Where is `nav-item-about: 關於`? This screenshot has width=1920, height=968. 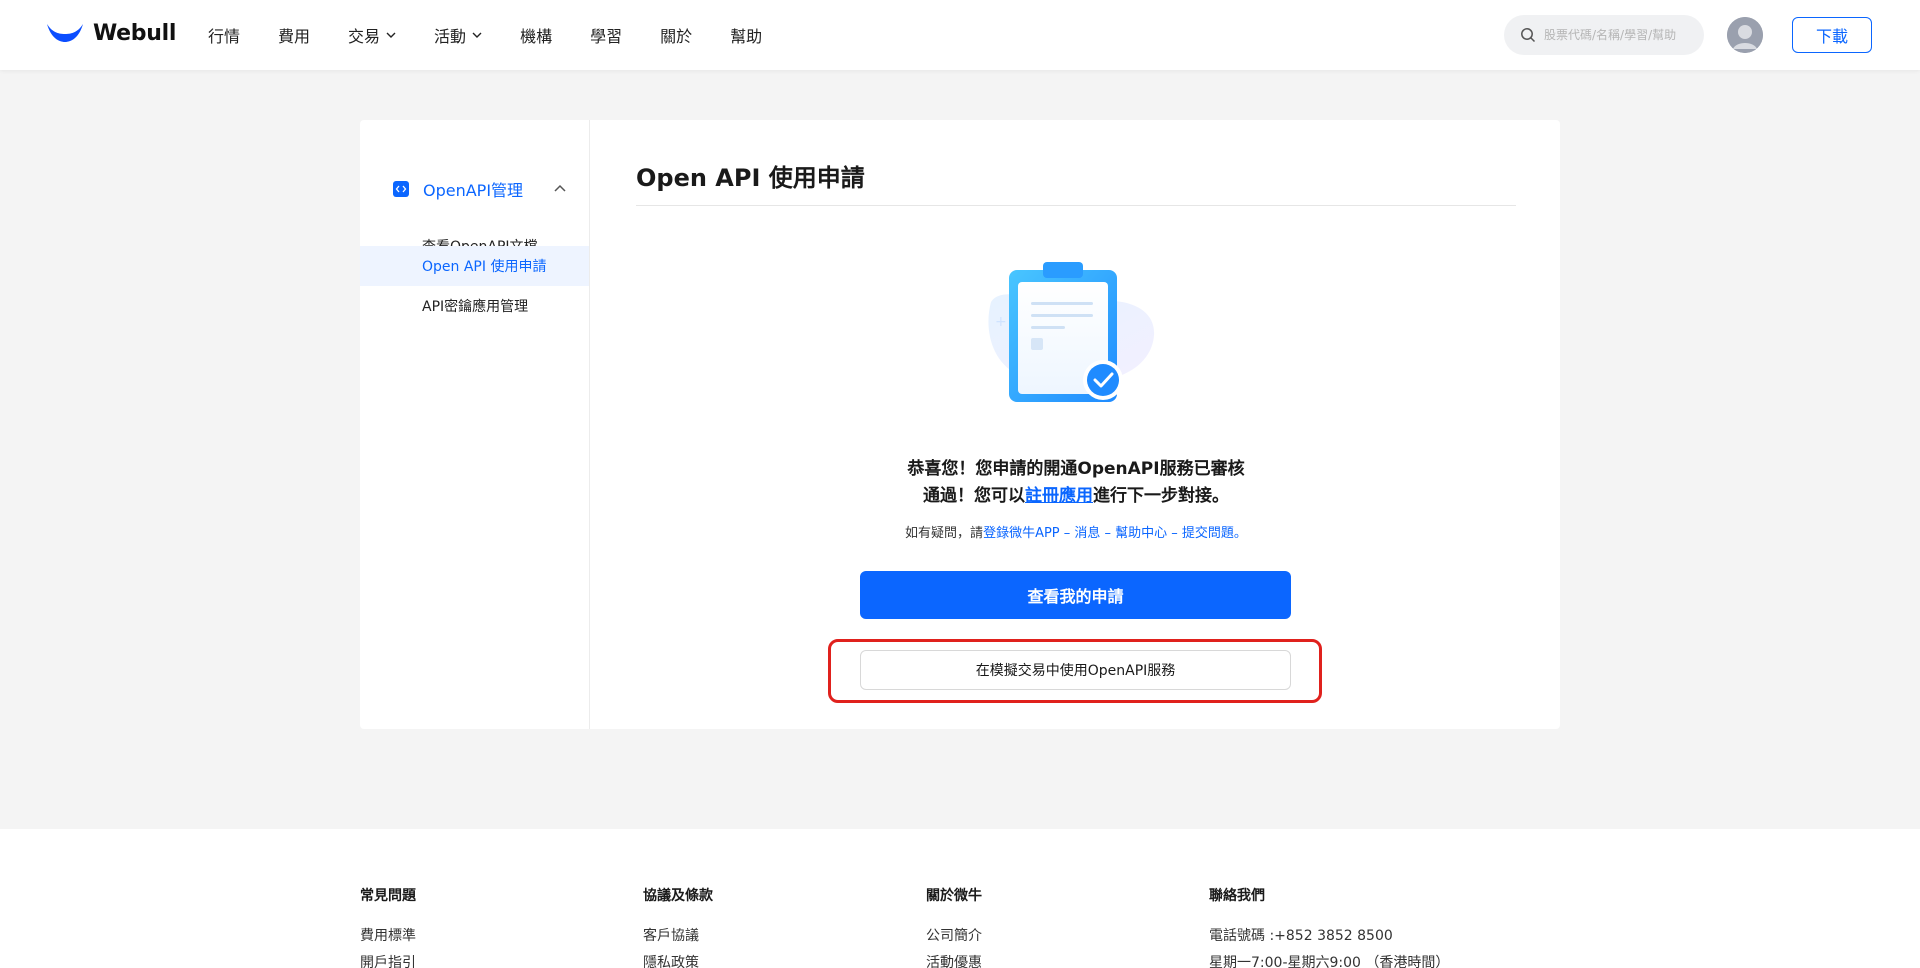
nav-item-about: 關於 is located at coordinates (676, 35).